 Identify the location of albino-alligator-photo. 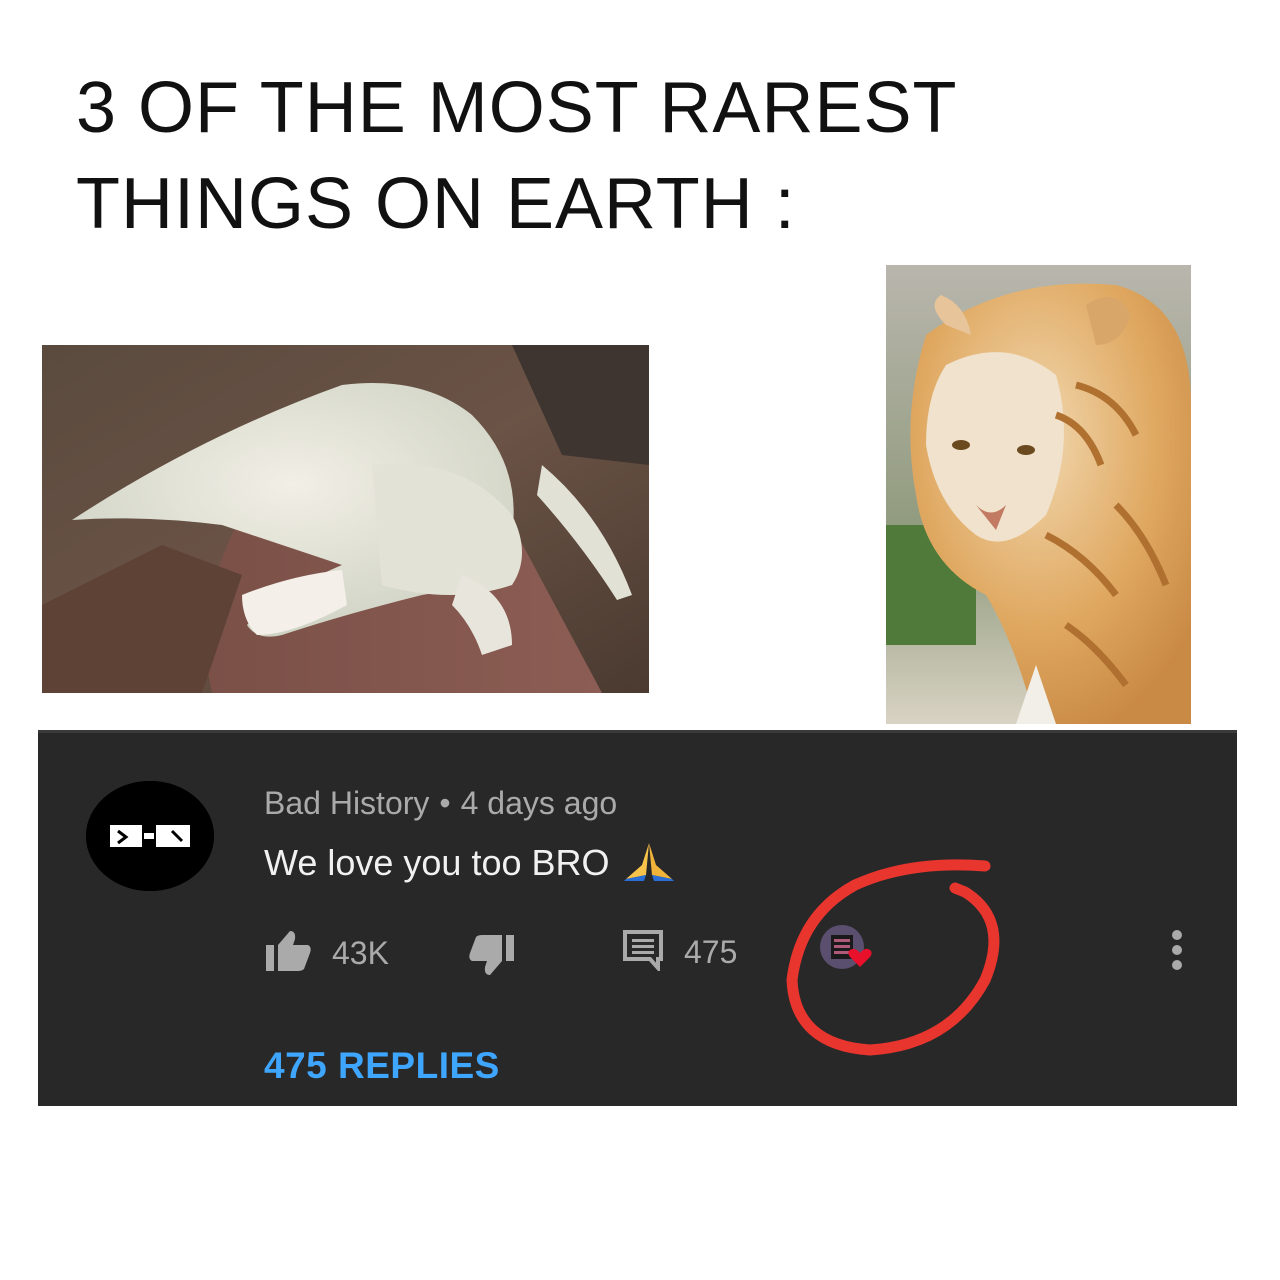
(345, 519).